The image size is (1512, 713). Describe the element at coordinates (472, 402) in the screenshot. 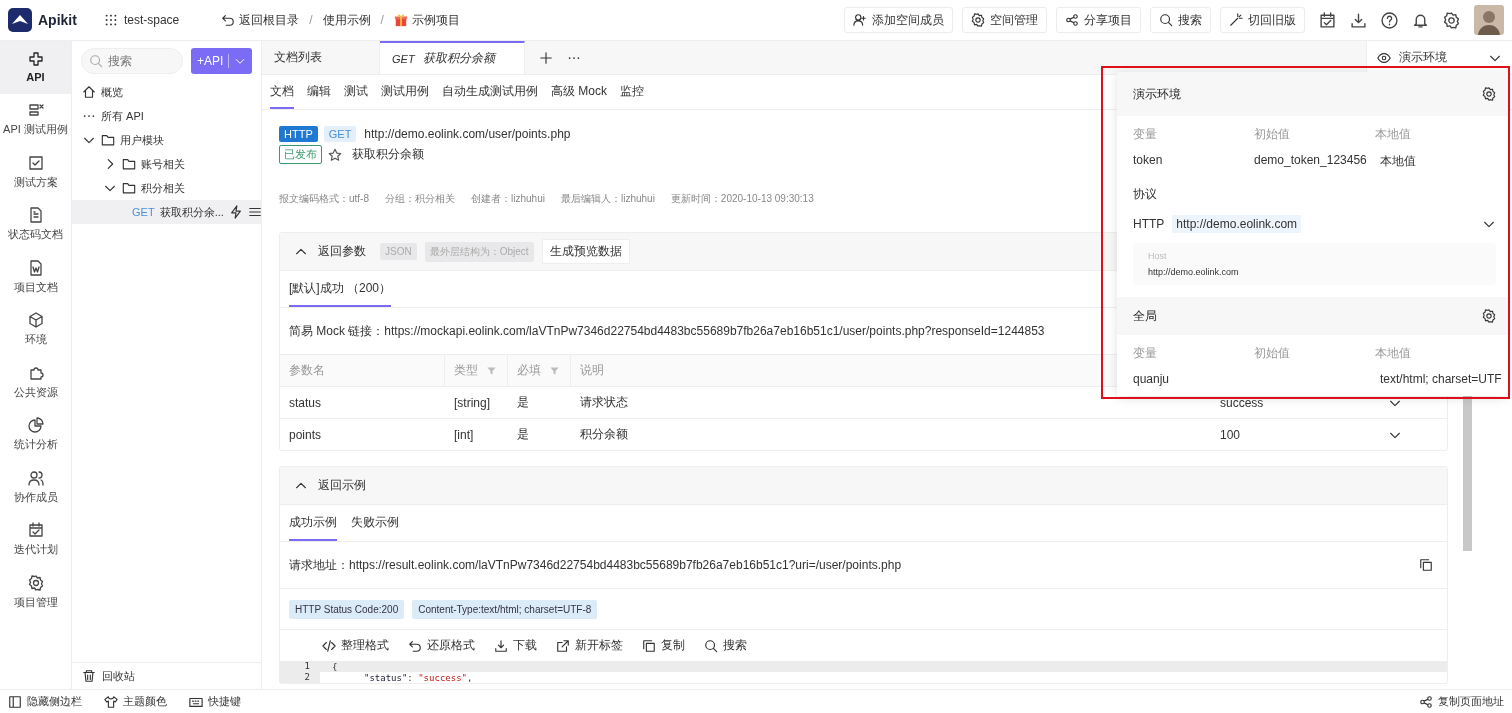

I see `table-cell: [string]` at that location.